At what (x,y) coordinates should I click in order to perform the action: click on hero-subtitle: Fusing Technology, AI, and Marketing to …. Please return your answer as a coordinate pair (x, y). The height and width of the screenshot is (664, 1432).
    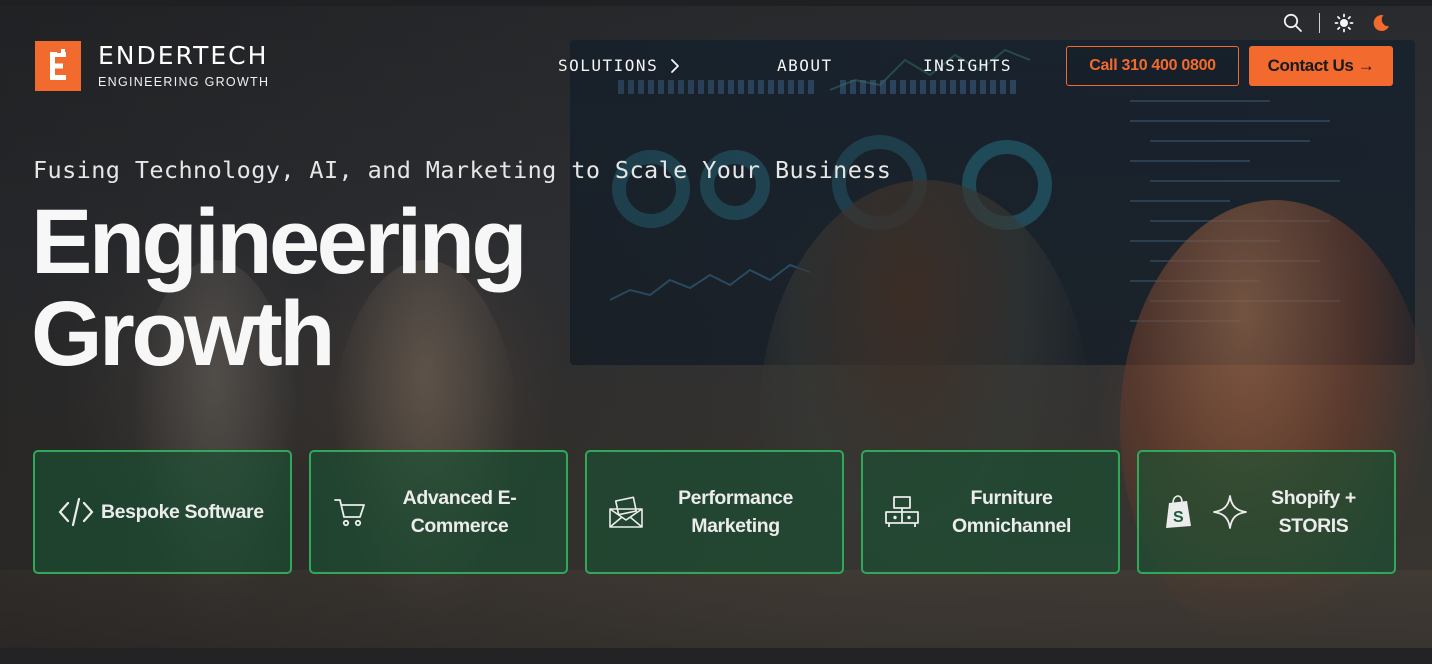
    Looking at the image, I should click on (462, 170).